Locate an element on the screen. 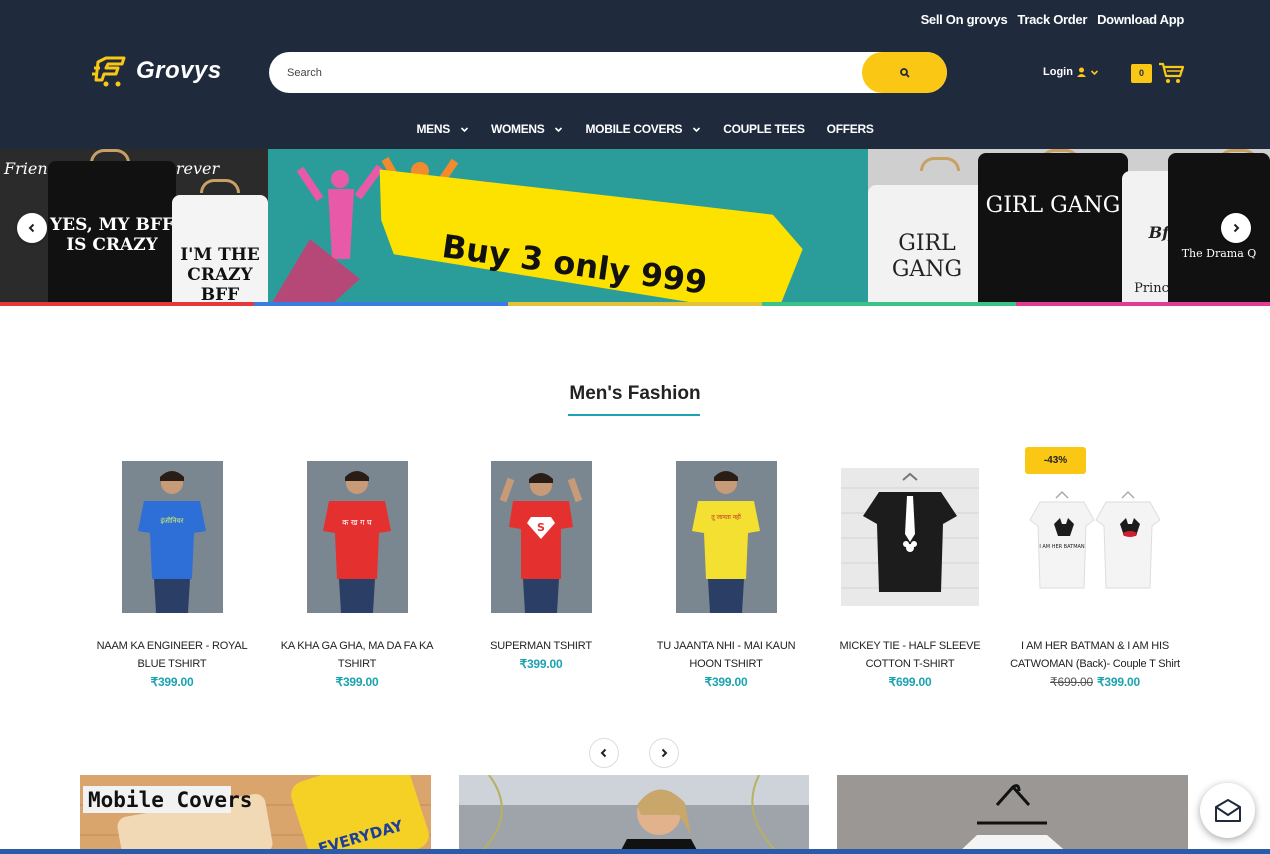  product-photo: इंजीनियर is located at coordinates (172, 537).